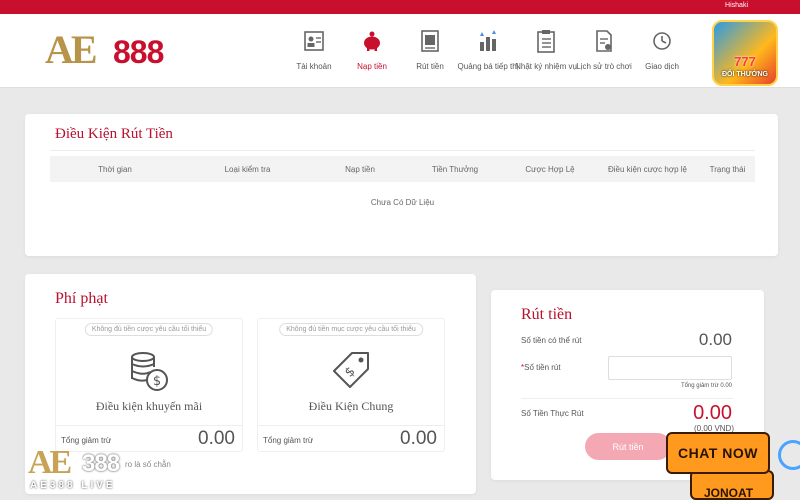  Describe the element at coordinates (430, 41) in the screenshot. I see `withdraw-icon` at that location.